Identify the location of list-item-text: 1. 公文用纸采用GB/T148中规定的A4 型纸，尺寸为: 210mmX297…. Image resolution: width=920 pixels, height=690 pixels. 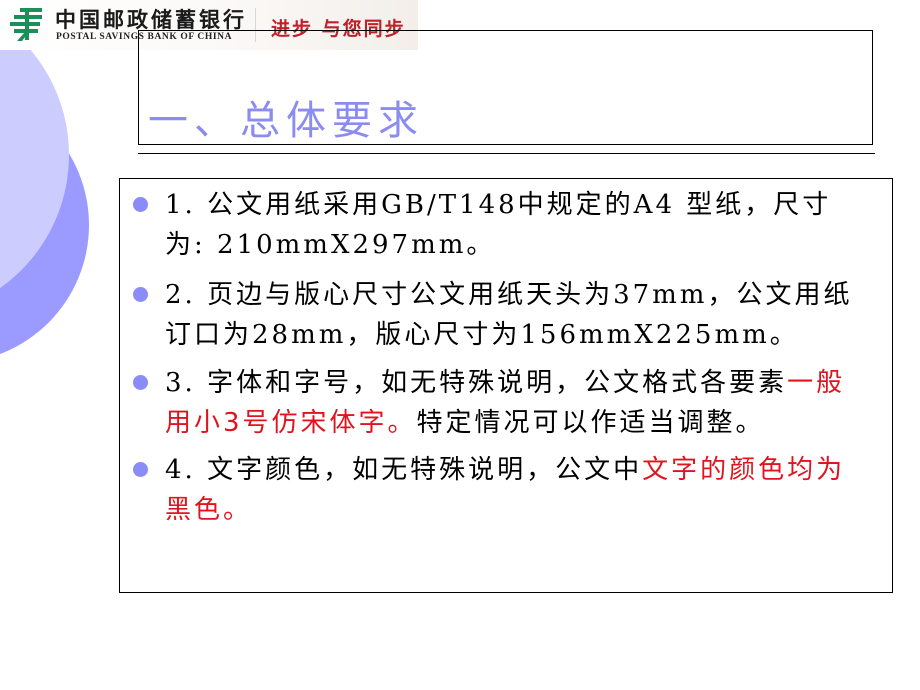
(515, 225).